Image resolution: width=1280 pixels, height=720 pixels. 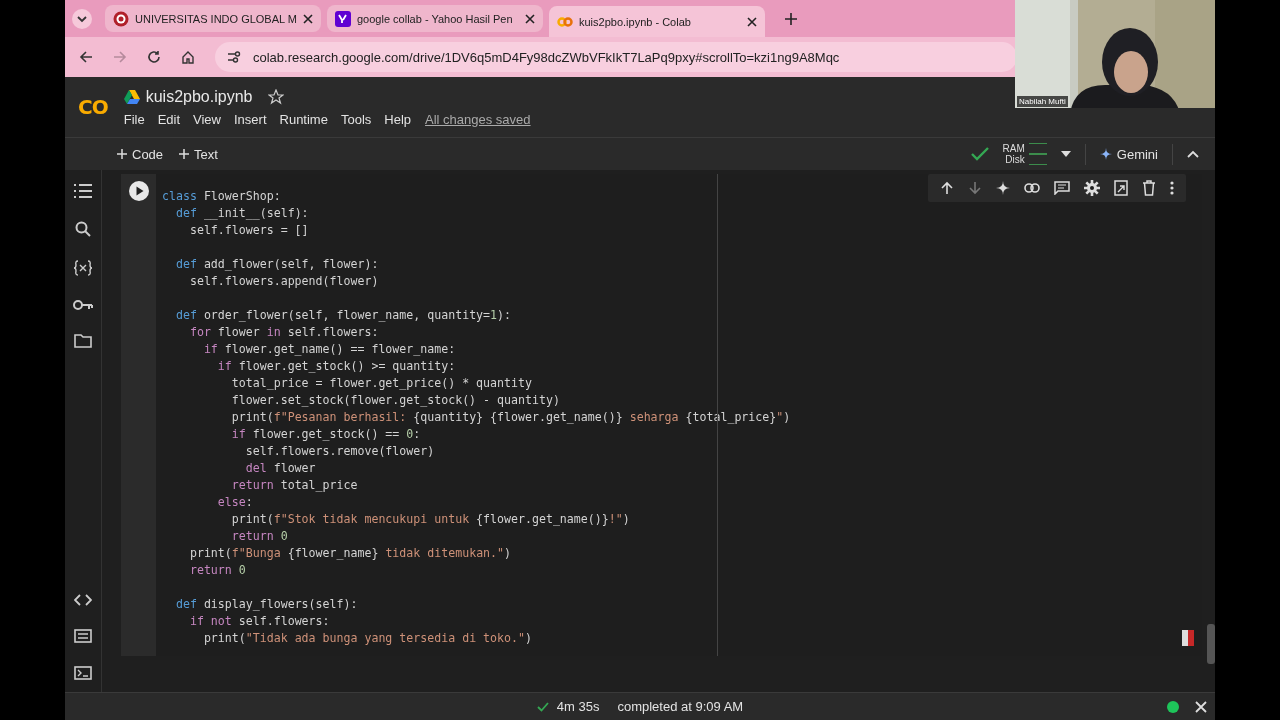 What do you see at coordinates (510, 417) in the screenshot?
I see `code-line: print(f"Pesanan berhasil: {quantity} {flower.get_name()} seharga {total_price}")` at bounding box center [510, 417].